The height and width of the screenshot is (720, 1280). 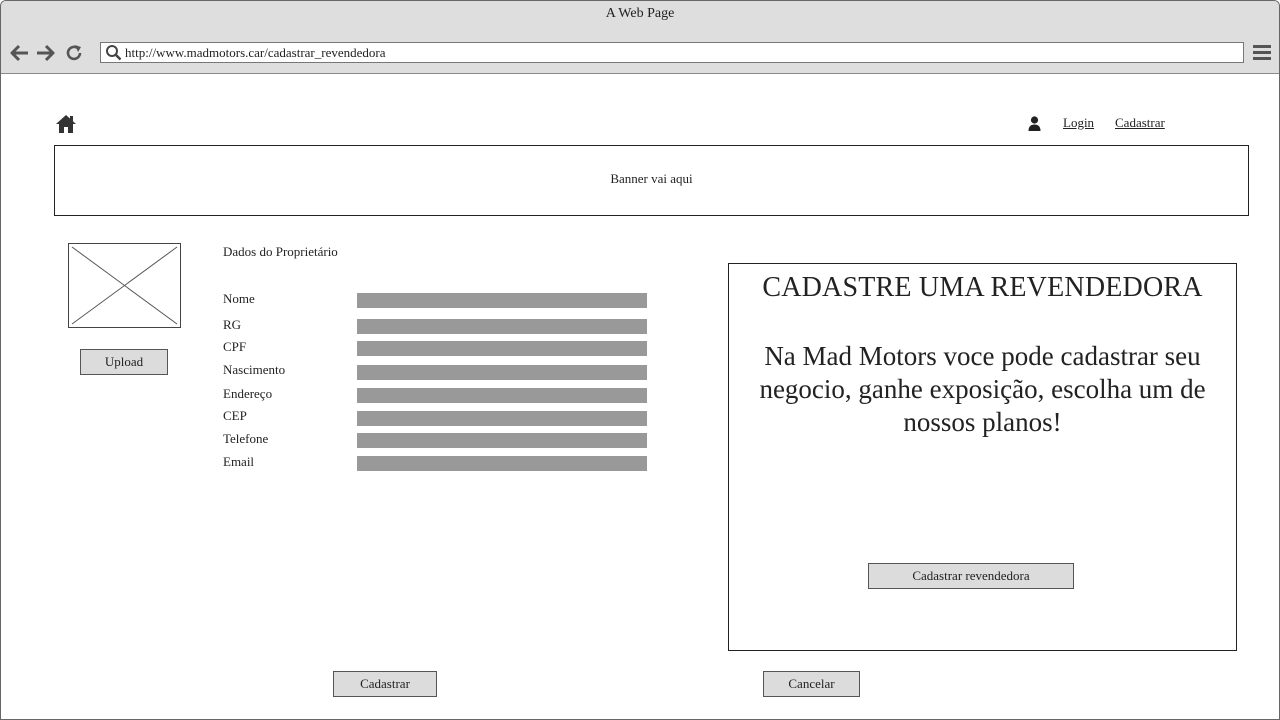 I want to click on banner: Banner vai aqui, so click(x=651, y=180).